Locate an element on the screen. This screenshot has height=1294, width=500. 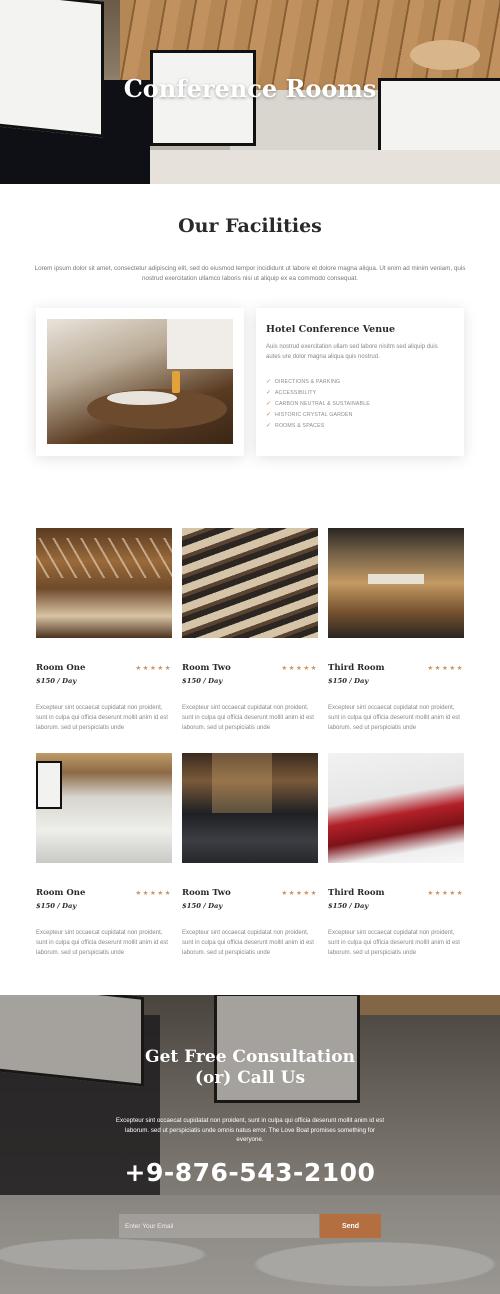
concert-hall-photo is located at coordinates (396, 583).